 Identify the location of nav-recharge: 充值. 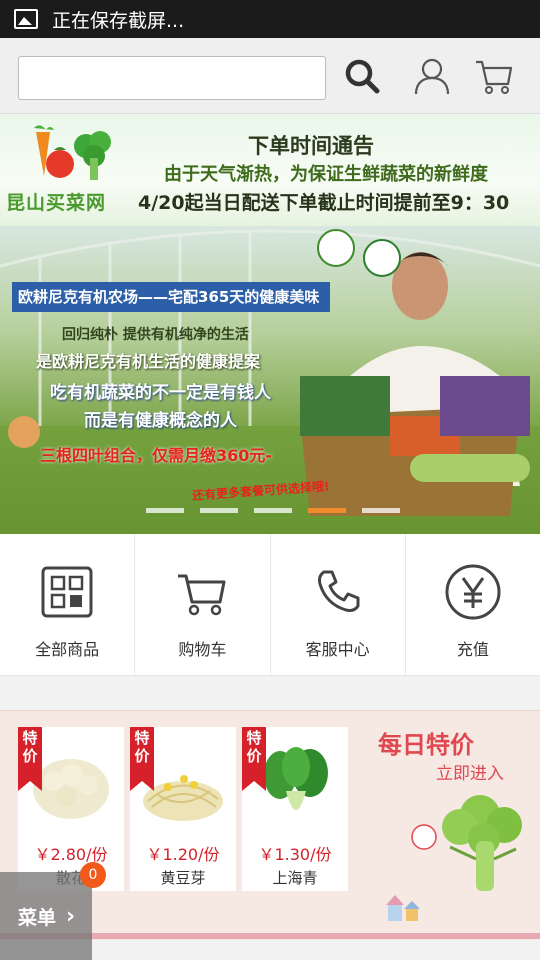
(473, 604).